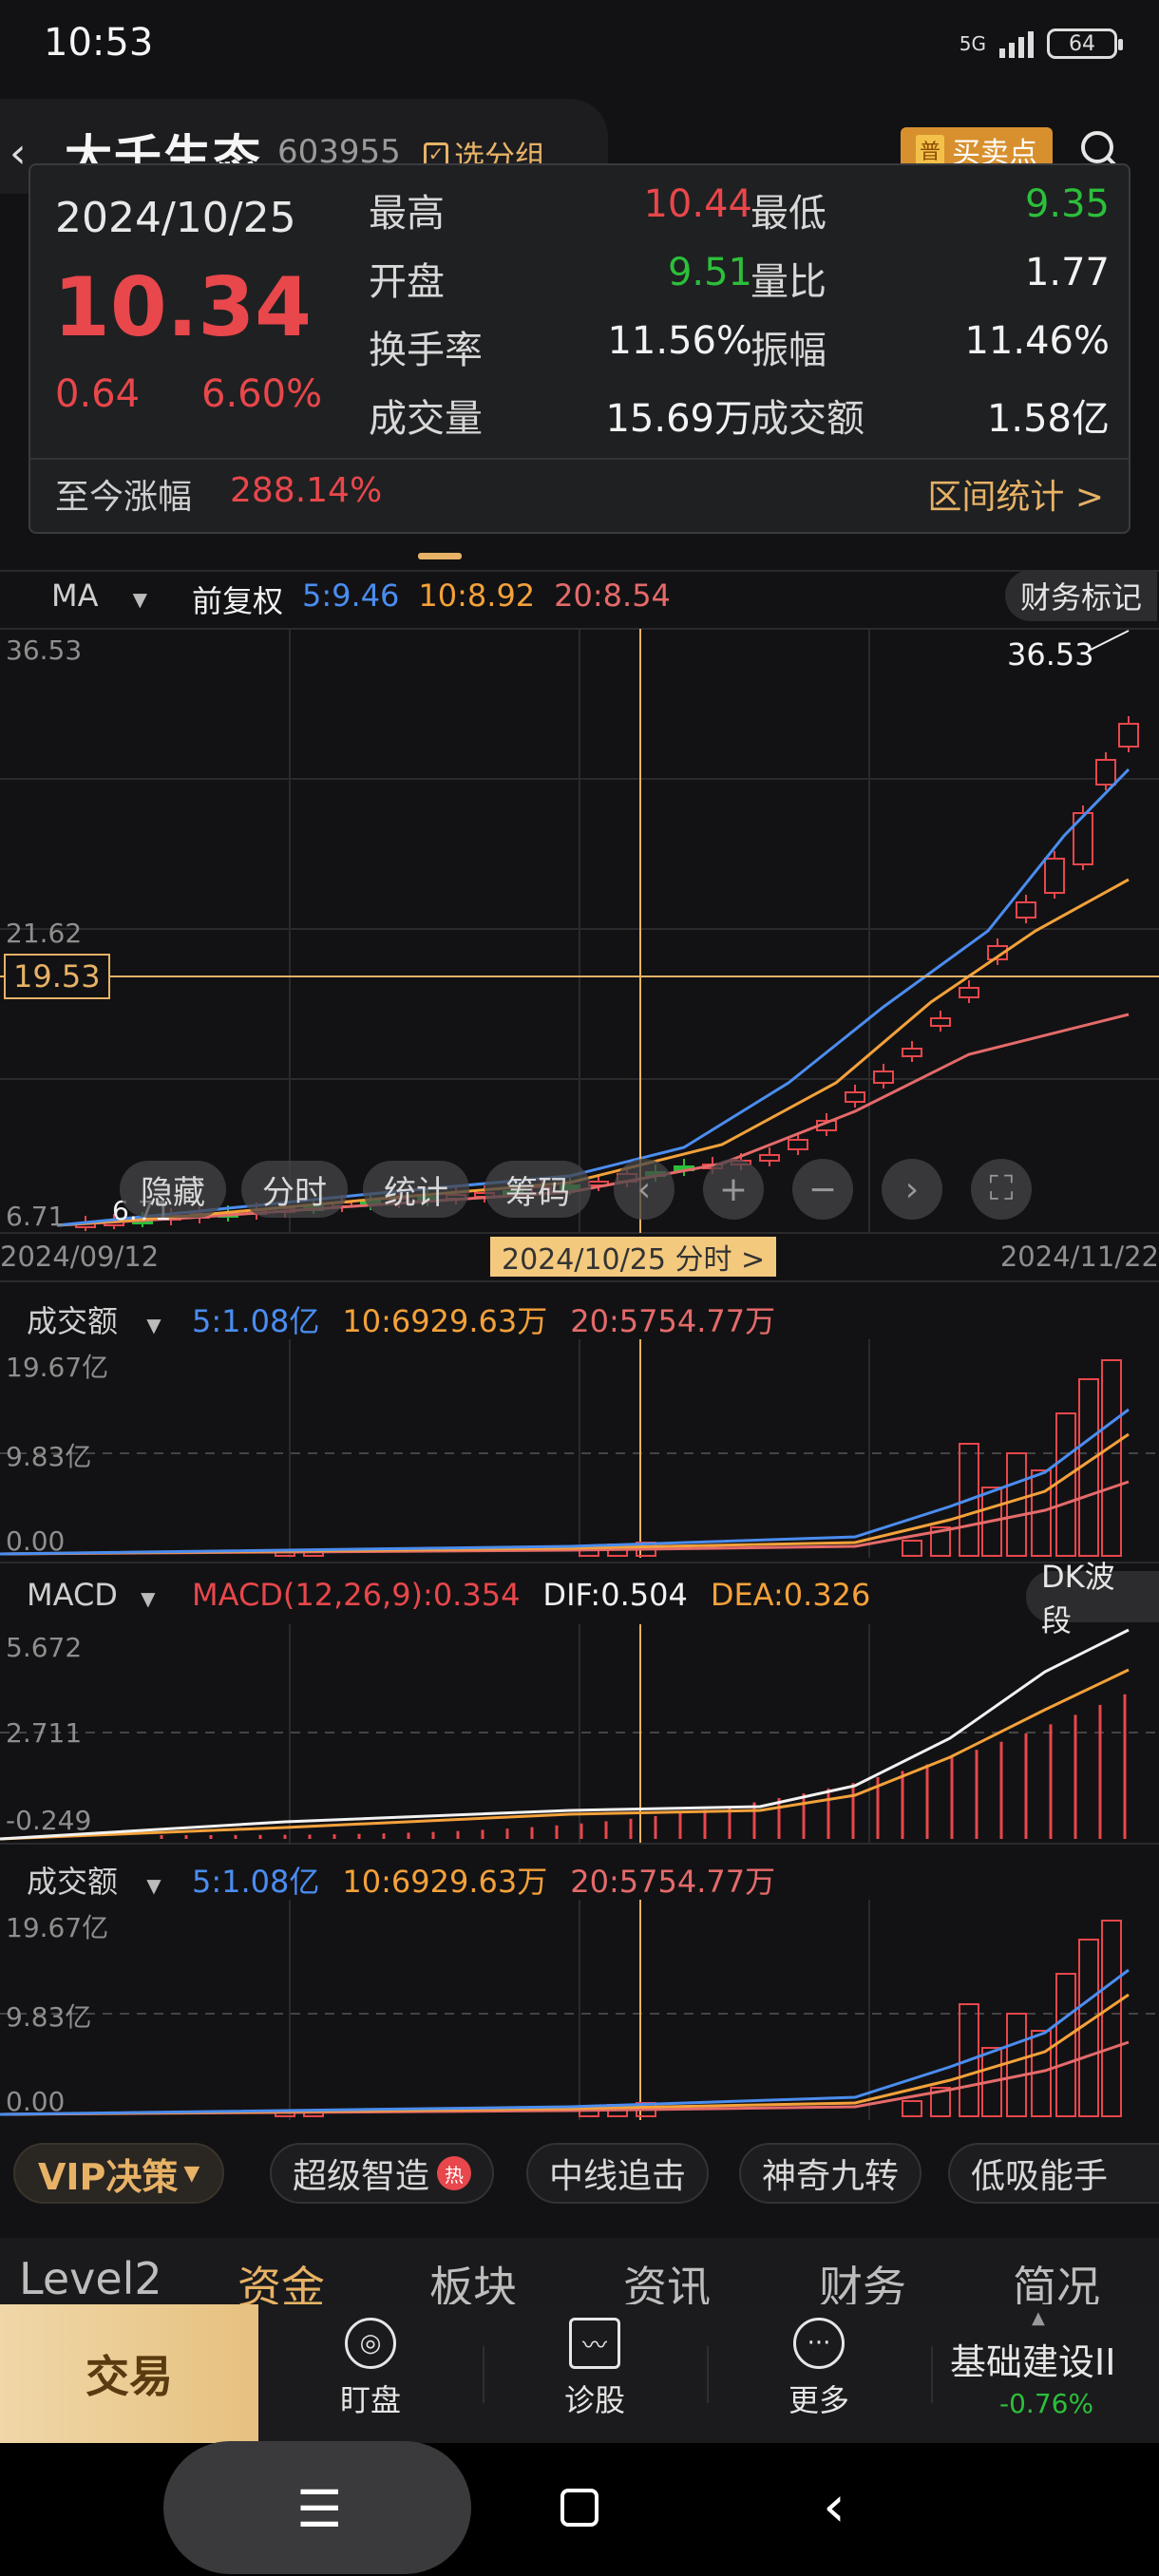 The height and width of the screenshot is (2576, 1159). What do you see at coordinates (416, 1189) in the screenshot?
I see `stats-button: 统计` at bounding box center [416, 1189].